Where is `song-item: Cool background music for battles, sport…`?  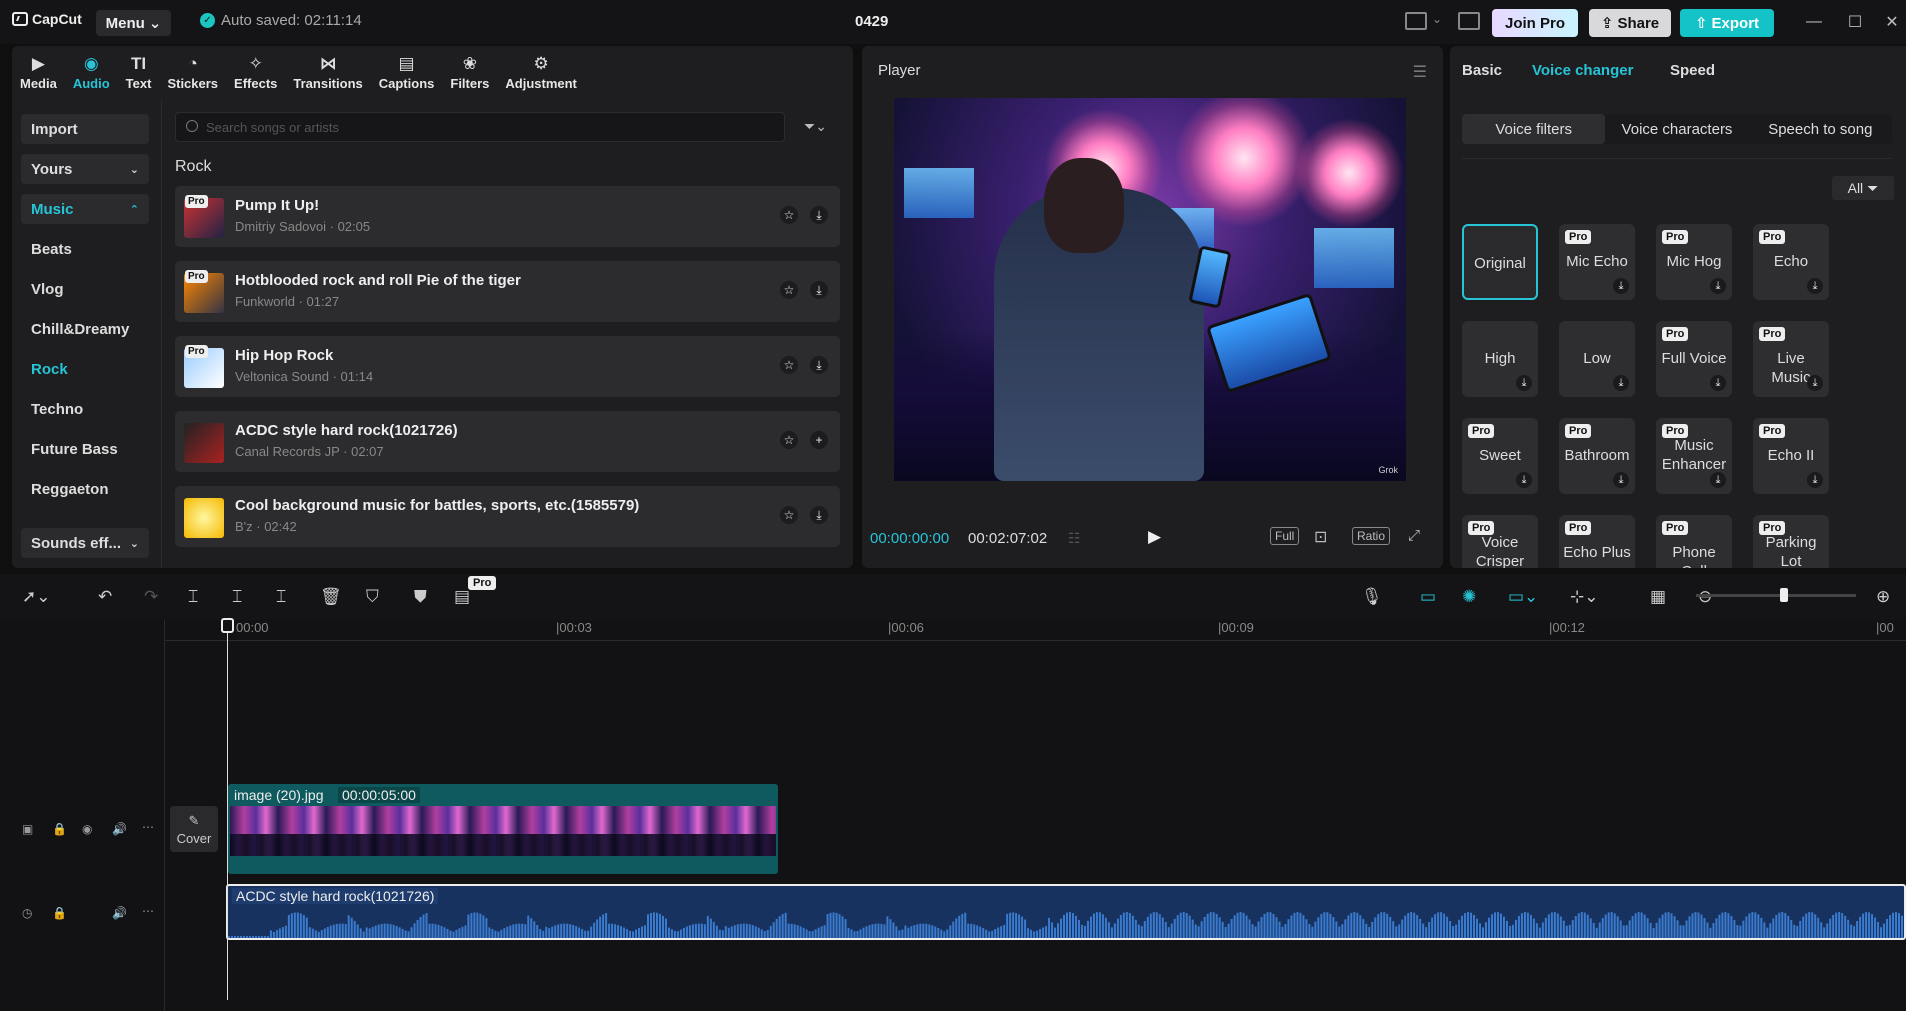
song-item: Cool background music for battles, sport… is located at coordinates (507, 516).